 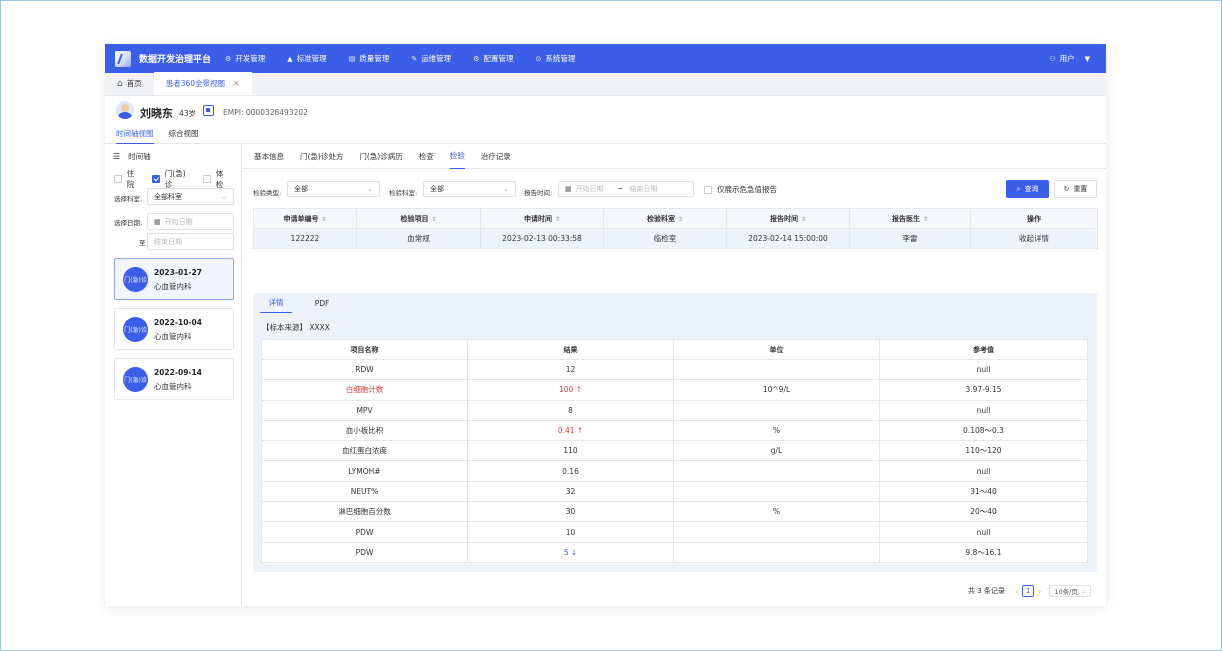 I want to click on patient-header: 刘晓东 43岁 EMPI: 0000328493202 时间轴视图 综合视图, so click(x=605, y=120).